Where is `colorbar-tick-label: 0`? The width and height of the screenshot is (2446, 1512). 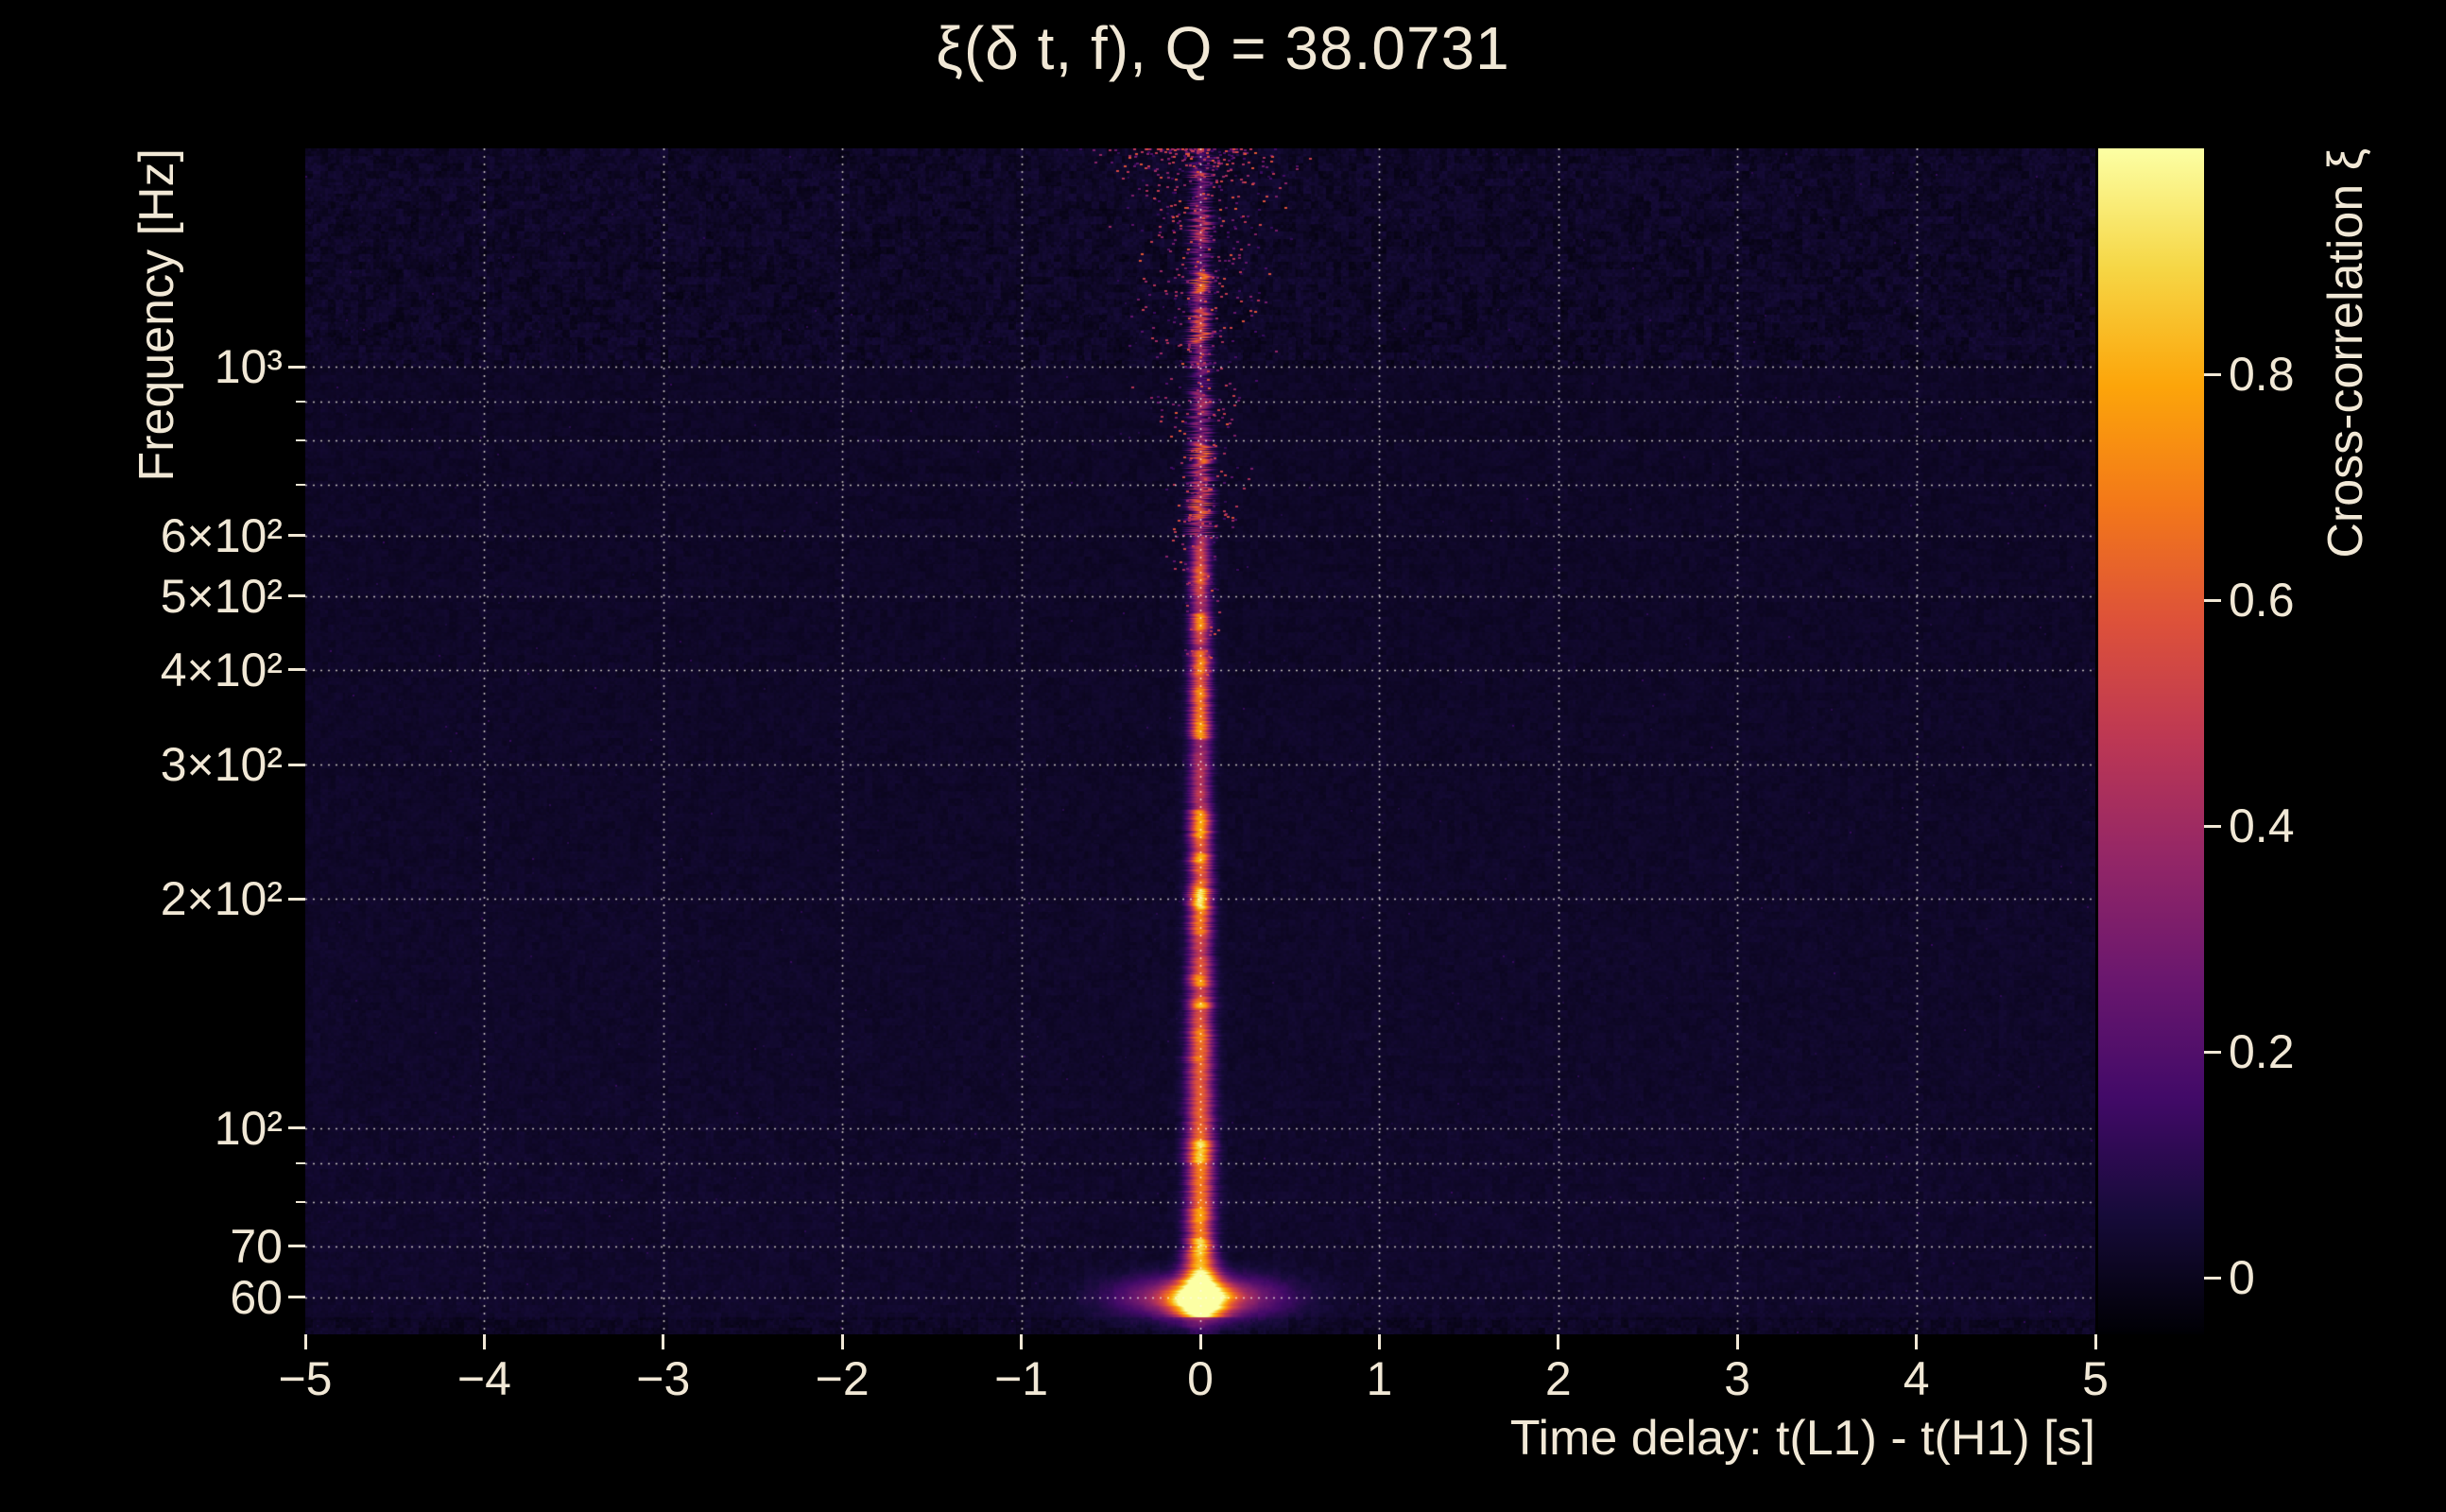
colorbar-tick-label: 0 is located at coordinates (2242, 1278).